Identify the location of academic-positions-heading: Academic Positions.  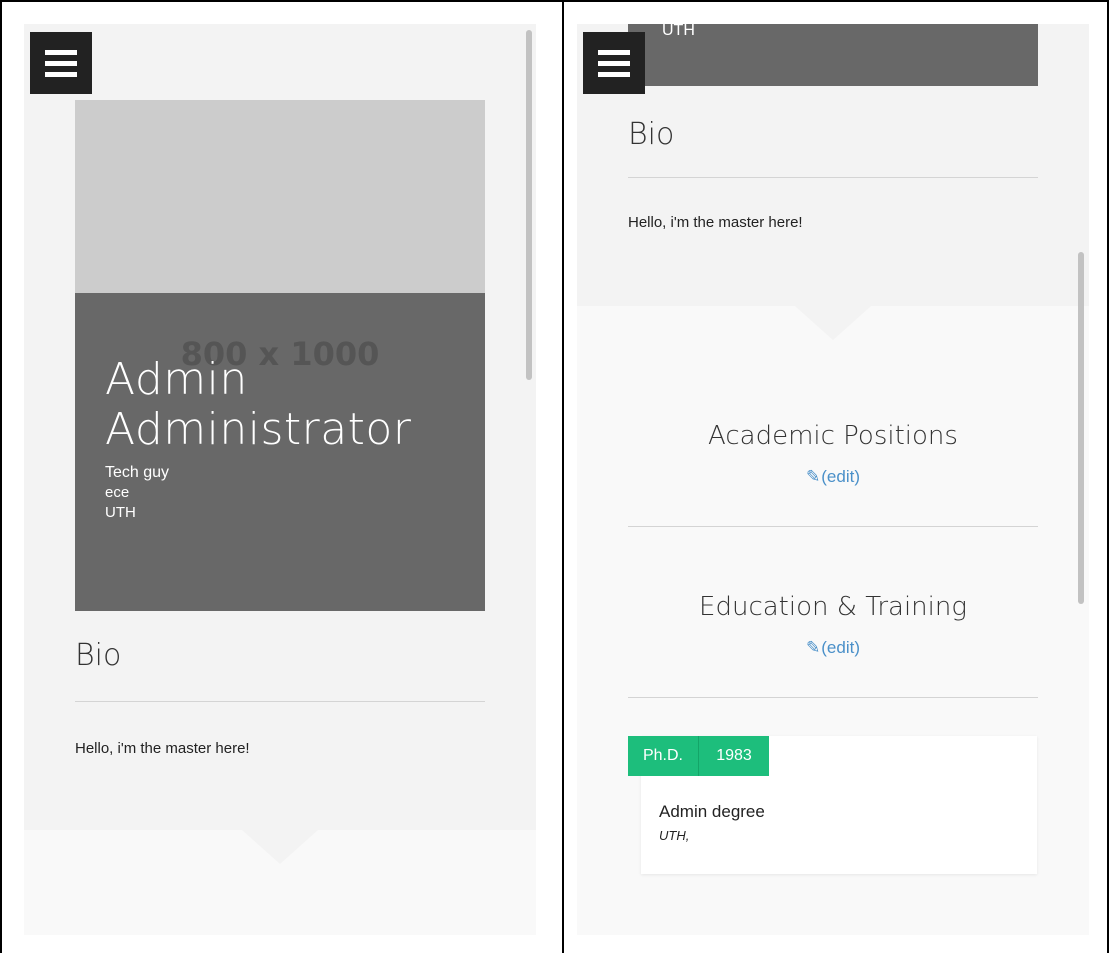
(833, 436).